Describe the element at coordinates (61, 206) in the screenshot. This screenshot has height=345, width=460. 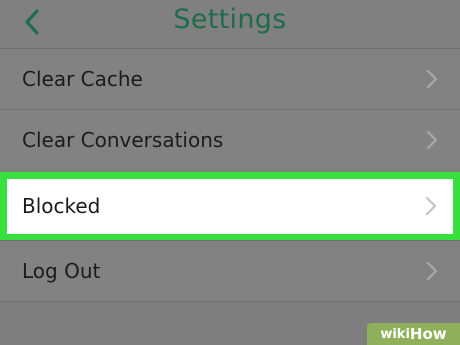
I see `settings-item-label: Blocked` at that location.